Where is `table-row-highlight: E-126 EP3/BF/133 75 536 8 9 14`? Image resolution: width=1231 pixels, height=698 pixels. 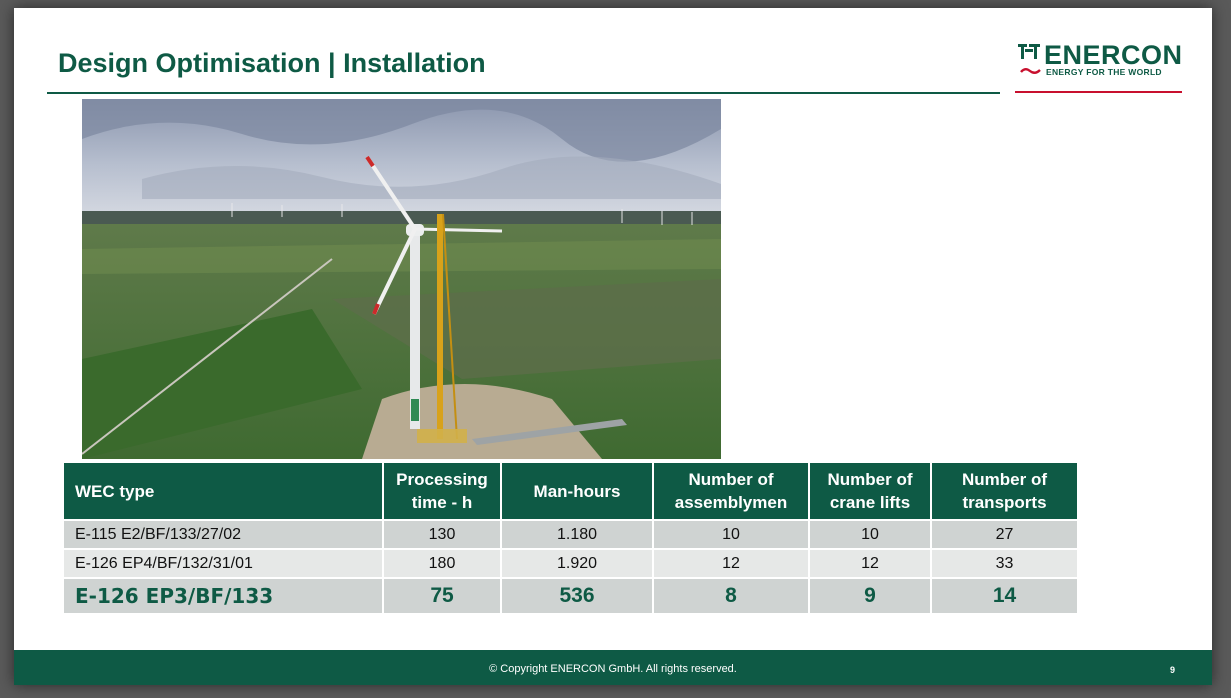 table-row-highlight: E-126 EP3/BF/133 75 536 8 9 14 is located at coordinates (570, 596).